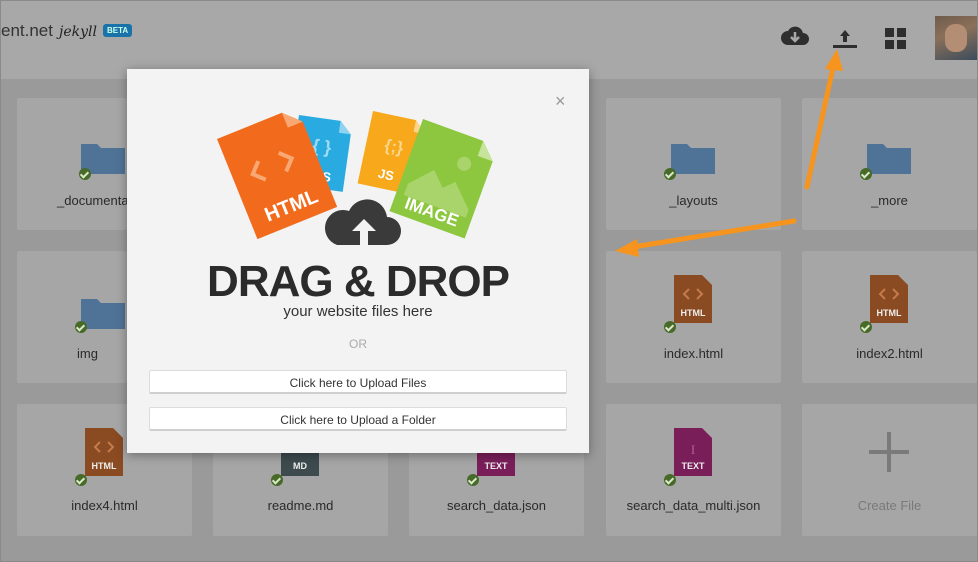 The width and height of the screenshot is (978, 562). I want to click on annotation-arrow-upload, so click(820, 125).